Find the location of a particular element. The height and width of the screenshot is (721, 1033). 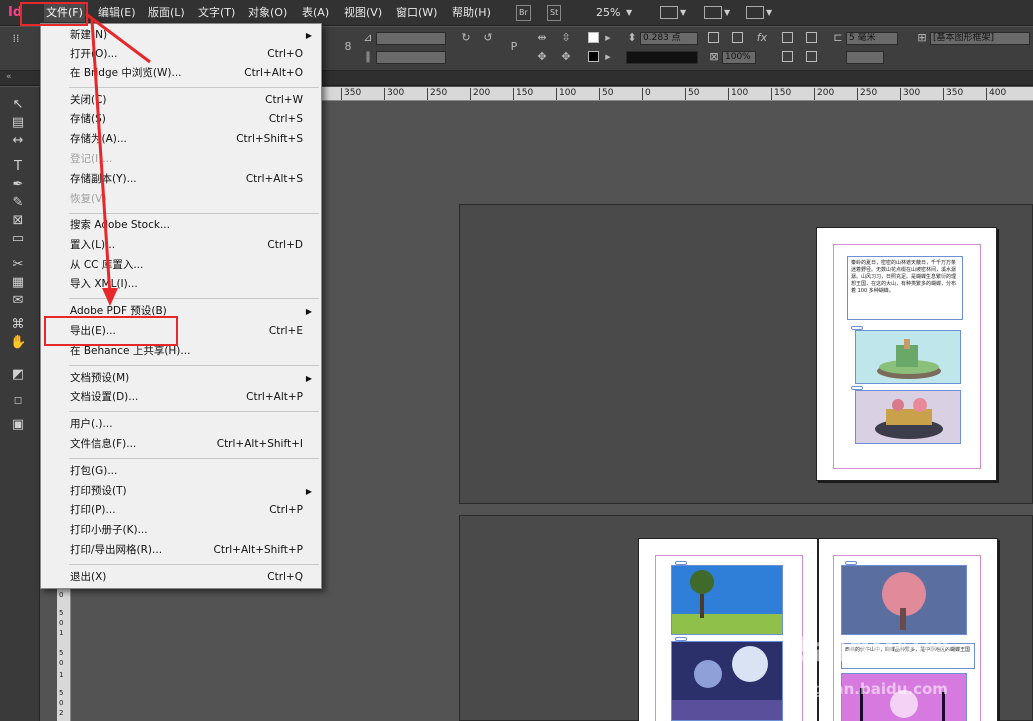

stock-button: St is located at coordinates (554, 13).